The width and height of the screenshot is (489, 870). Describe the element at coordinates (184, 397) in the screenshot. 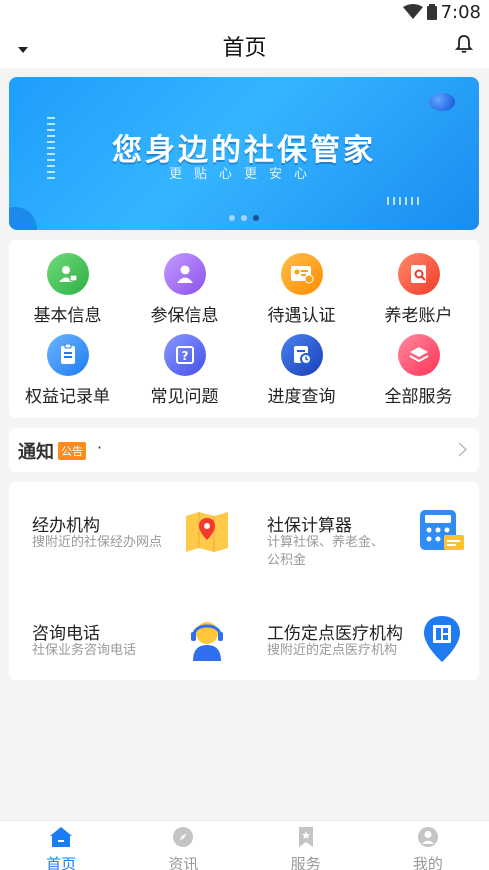

I see `service-label: 常见问题` at that location.